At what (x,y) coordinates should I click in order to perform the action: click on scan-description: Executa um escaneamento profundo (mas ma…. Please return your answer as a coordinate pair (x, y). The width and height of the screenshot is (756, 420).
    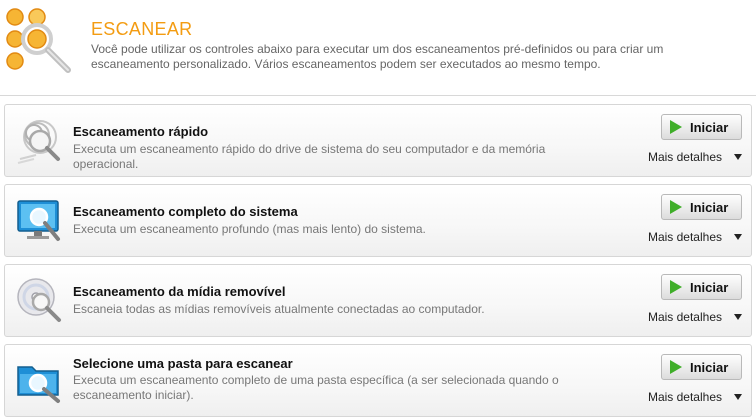
    Looking at the image, I should click on (249, 229).